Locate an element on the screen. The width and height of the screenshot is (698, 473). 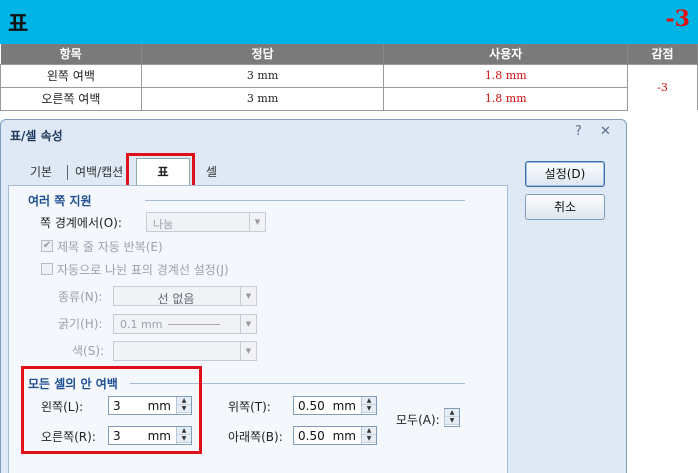
border-type-value: 선 없음 is located at coordinates (176, 299).